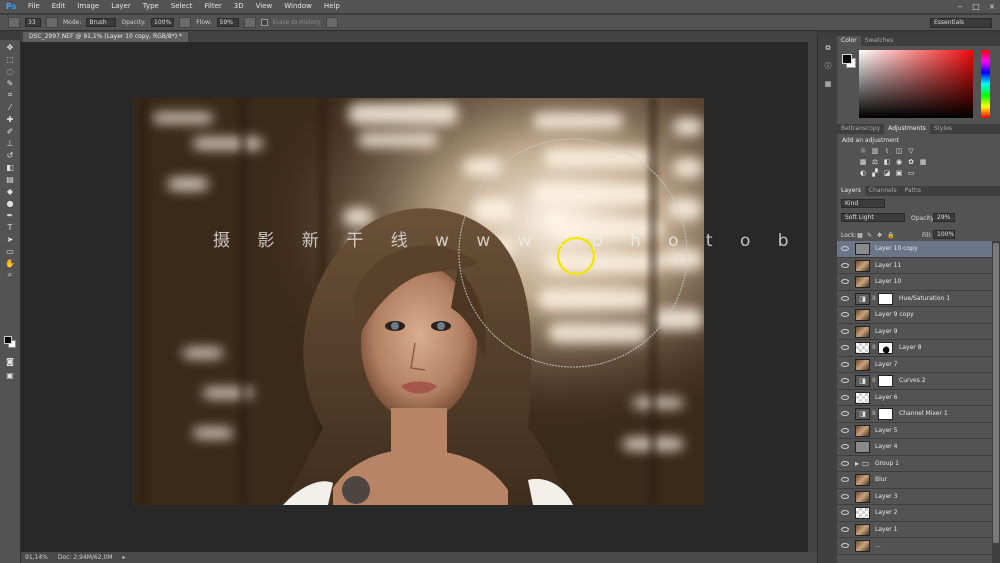 This screenshot has width=1000, height=563. Describe the element at coordinates (860, 235) in the screenshot. I see `lock-transparent-icon: ▦` at that location.